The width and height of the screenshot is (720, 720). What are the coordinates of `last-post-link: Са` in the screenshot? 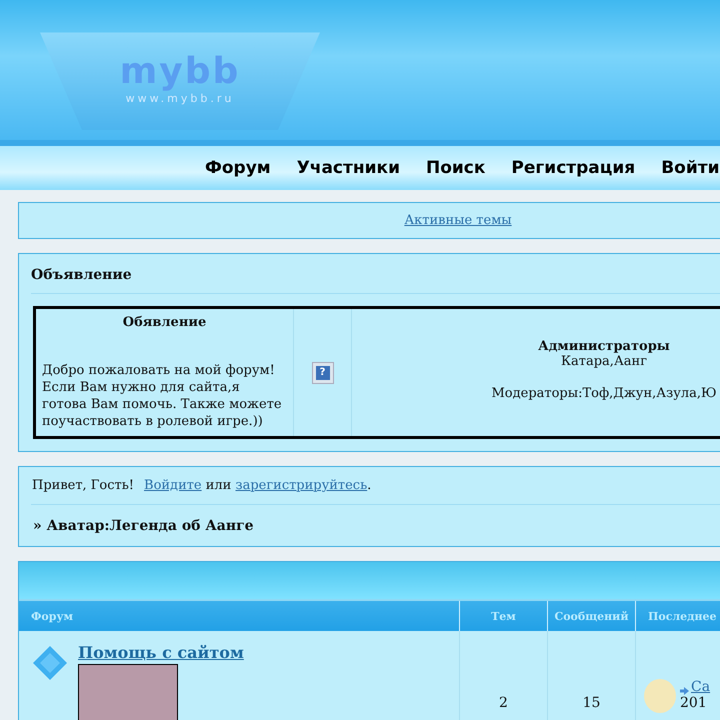 It's located at (700, 687).